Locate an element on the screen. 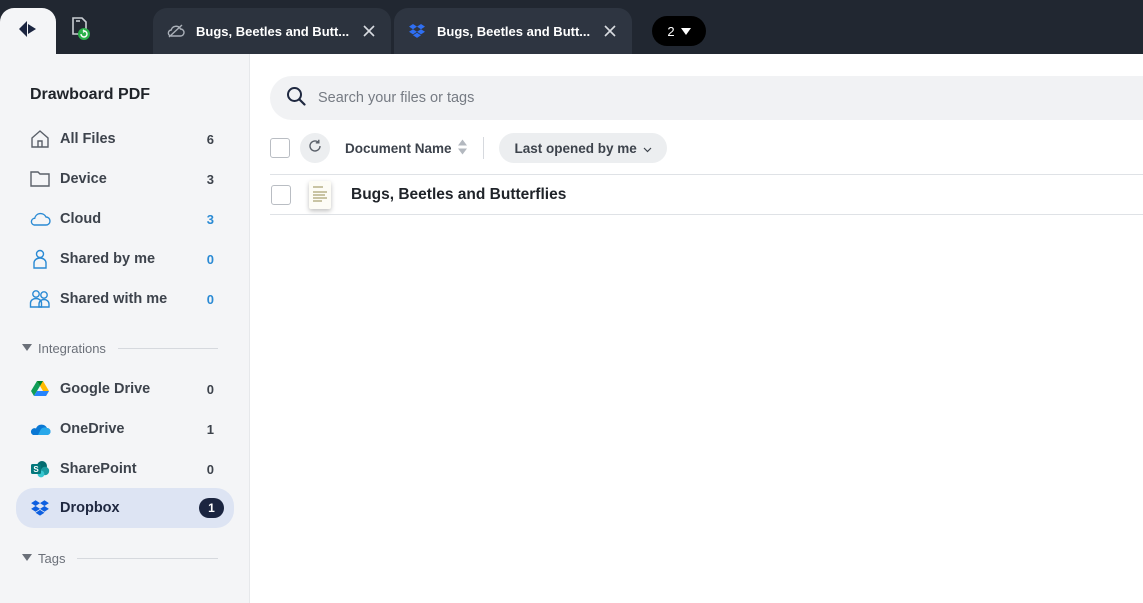 This screenshot has height=603, width=1143. row-divider is located at coordinates (706, 214).